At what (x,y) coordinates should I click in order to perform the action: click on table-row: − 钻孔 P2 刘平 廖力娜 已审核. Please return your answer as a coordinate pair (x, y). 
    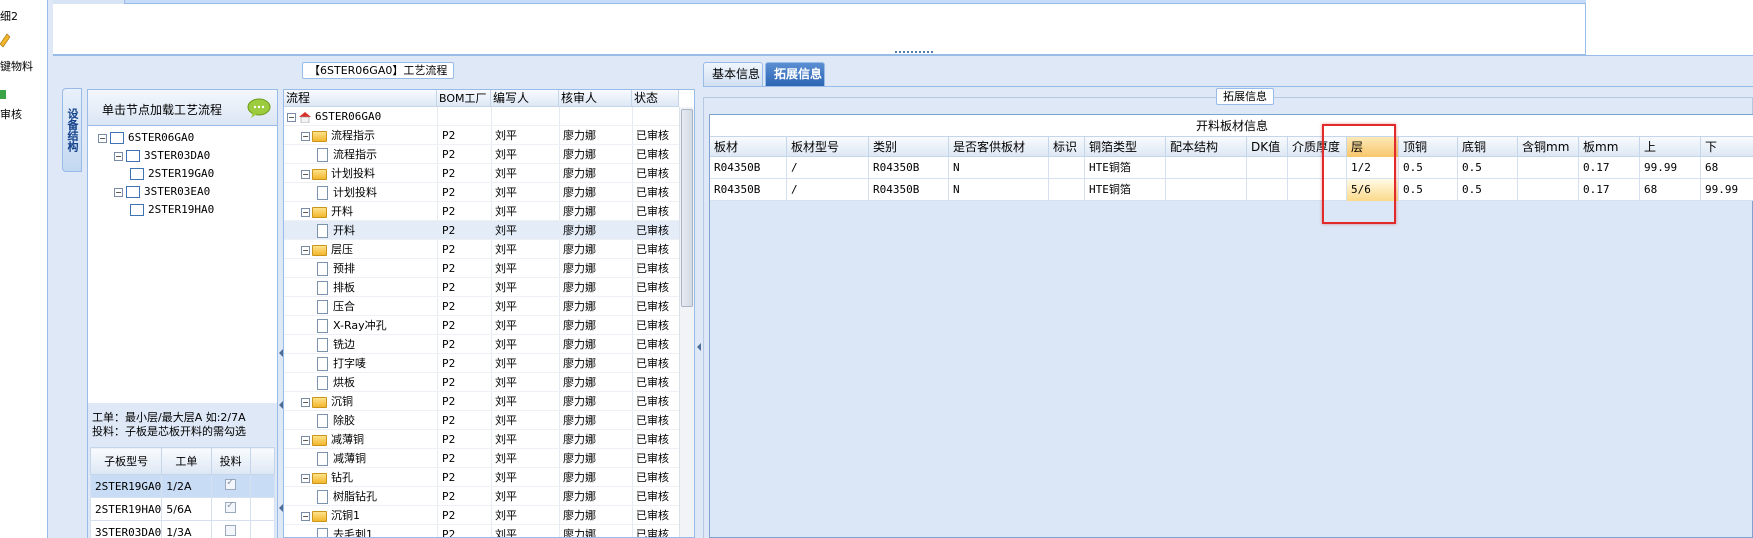
    Looking at the image, I should click on (481, 477).